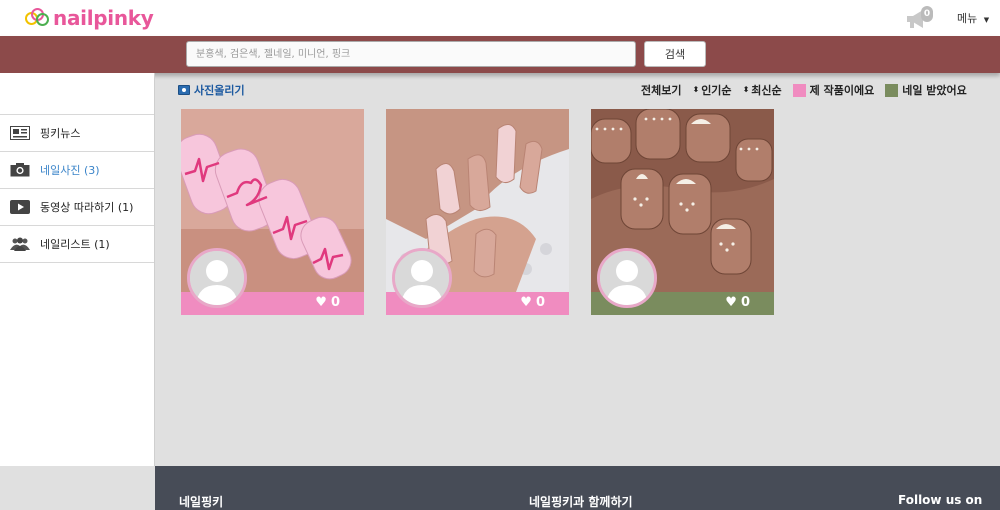 This screenshot has height=510, width=1000. I want to click on footer-about-heading: 네일핑키, so click(201, 502).